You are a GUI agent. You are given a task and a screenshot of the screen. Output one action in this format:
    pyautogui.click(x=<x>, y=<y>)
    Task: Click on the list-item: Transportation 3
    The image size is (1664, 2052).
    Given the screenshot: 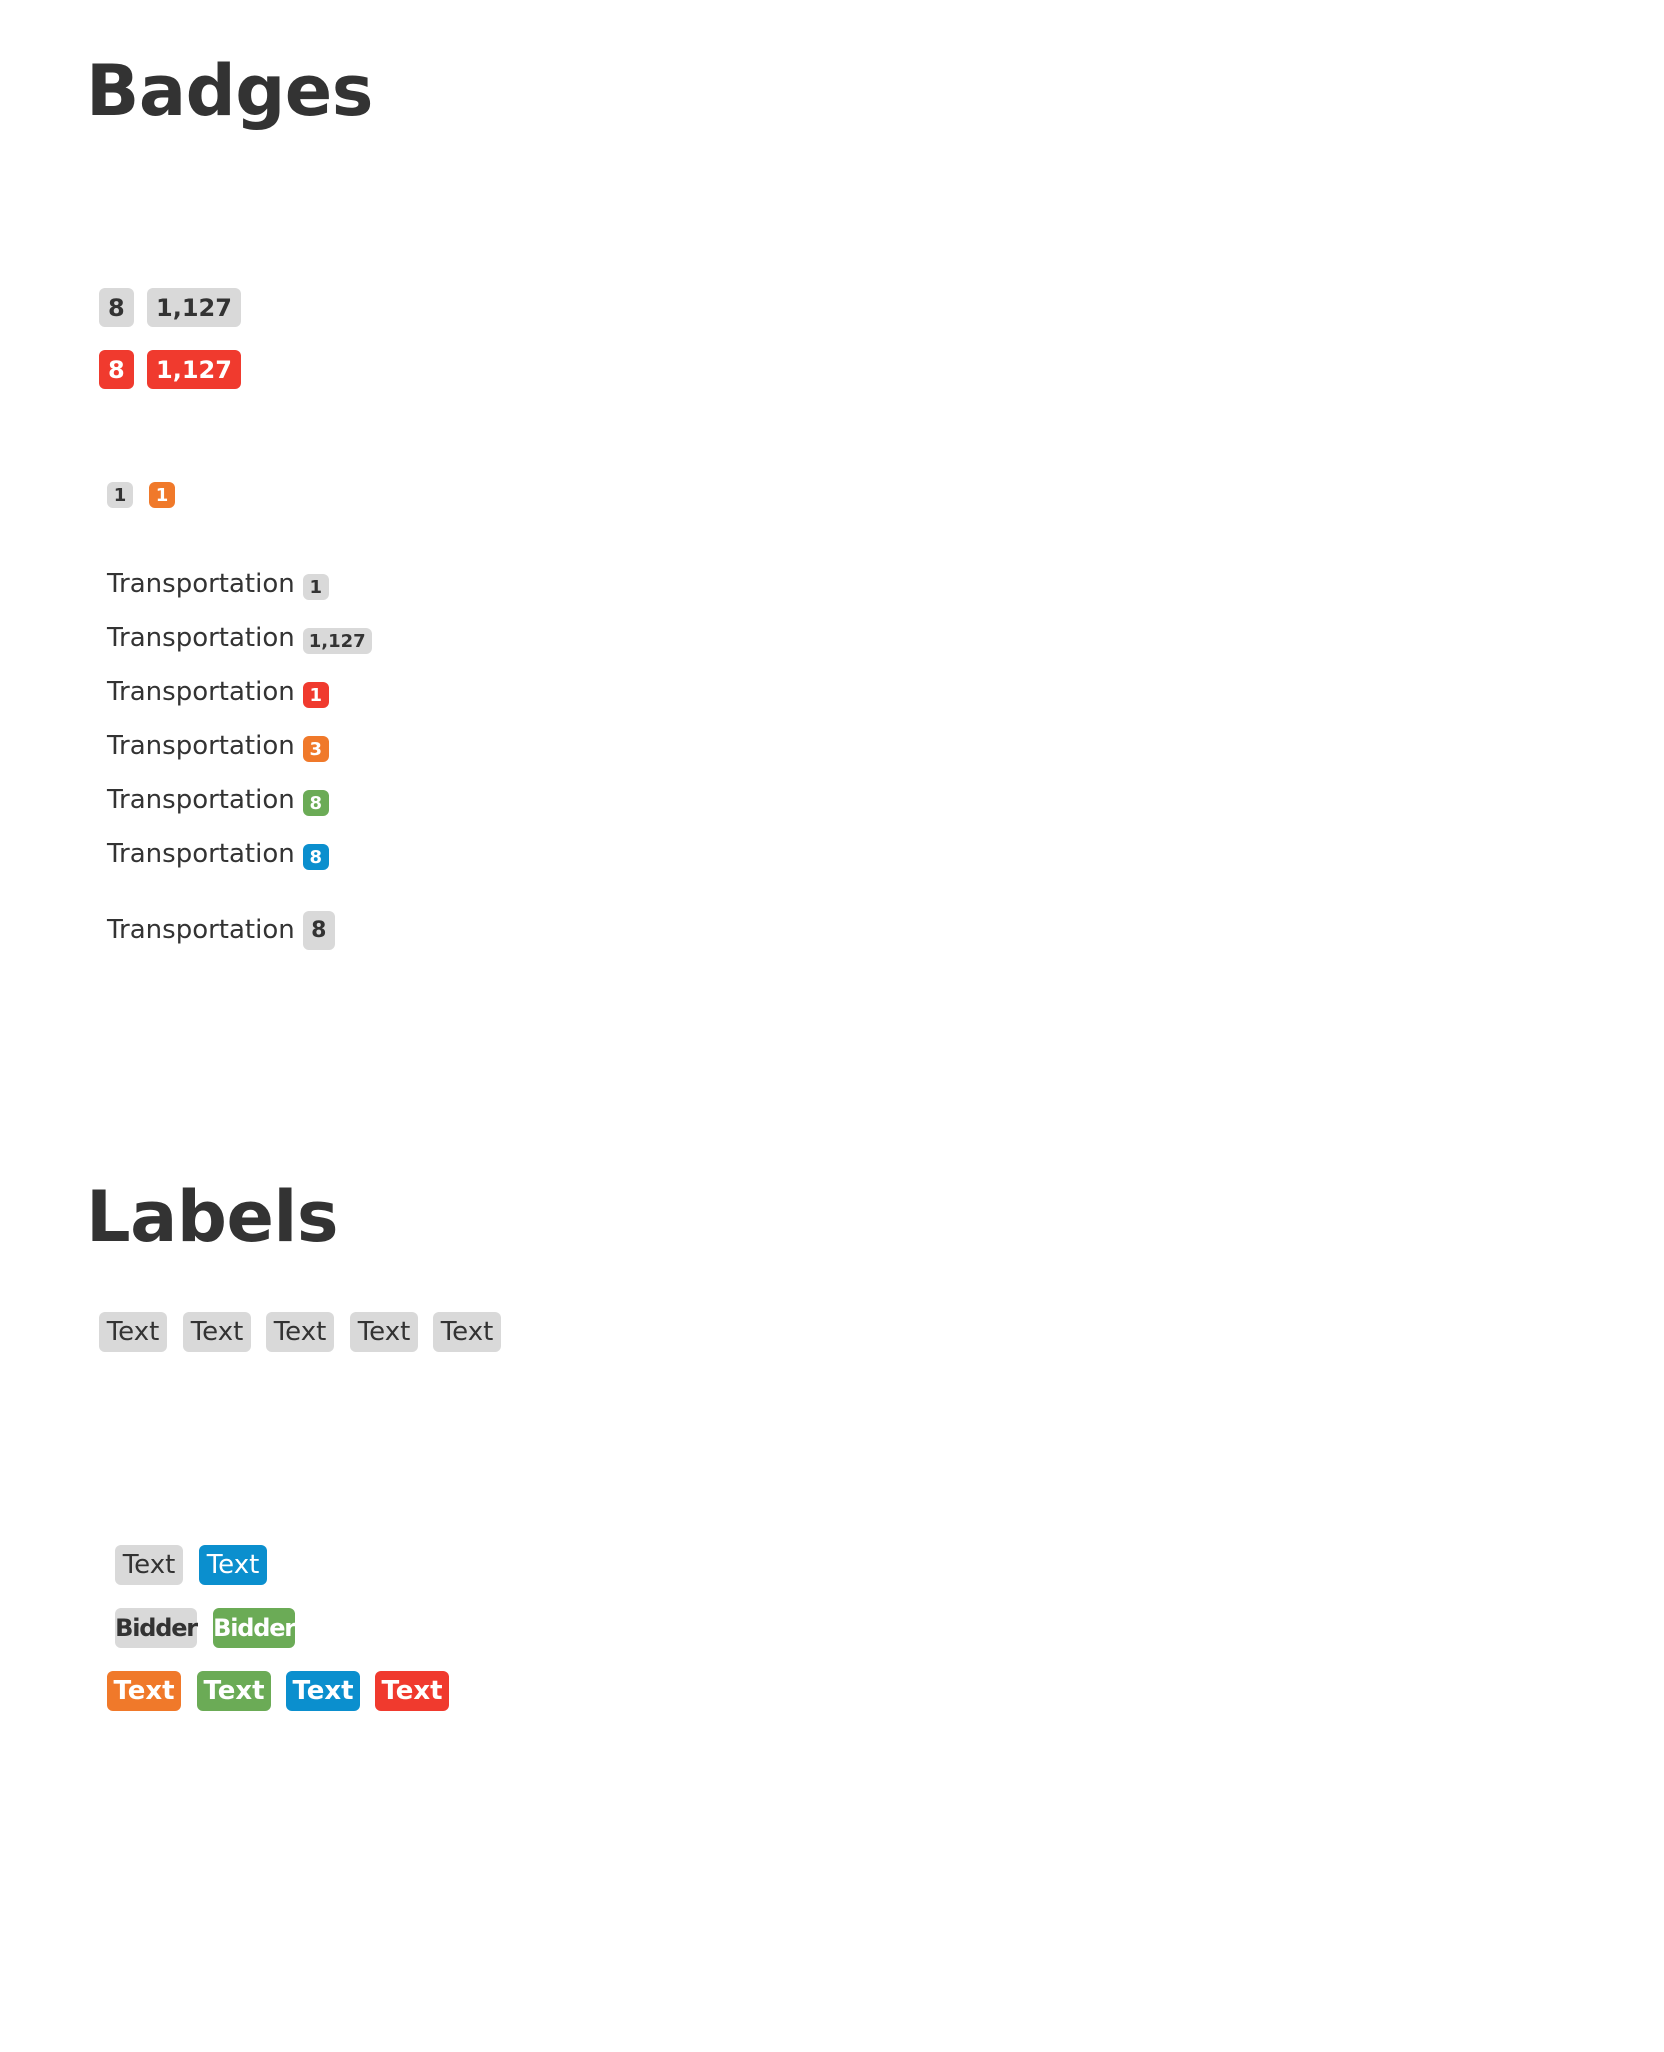 What is the action you would take?
    pyautogui.click(x=218, y=746)
    